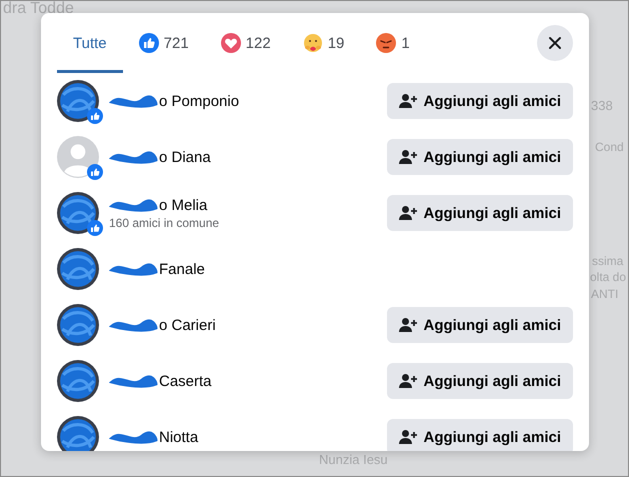 Image resolution: width=629 pixels, height=477 pixels. What do you see at coordinates (386, 43) in the screenshot?
I see `angry-emoji-icon` at bounding box center [386, 43].